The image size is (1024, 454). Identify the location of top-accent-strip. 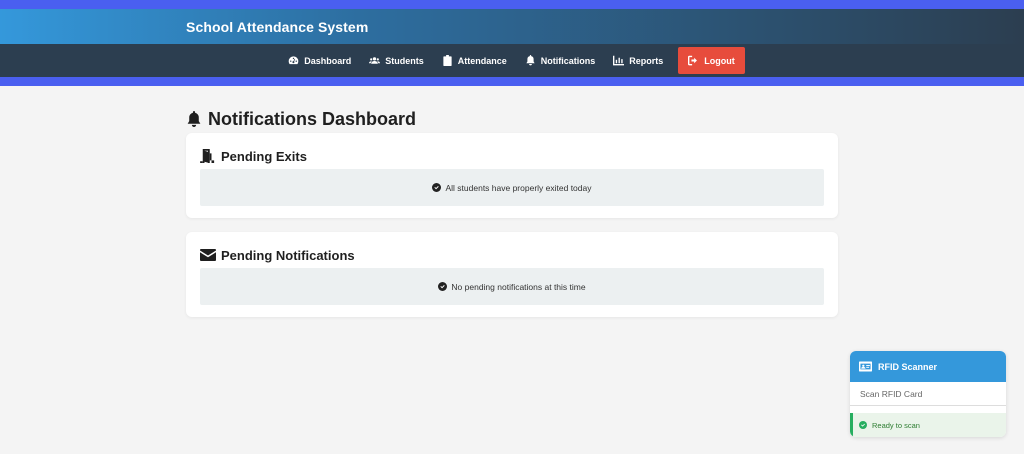
(512, 4).